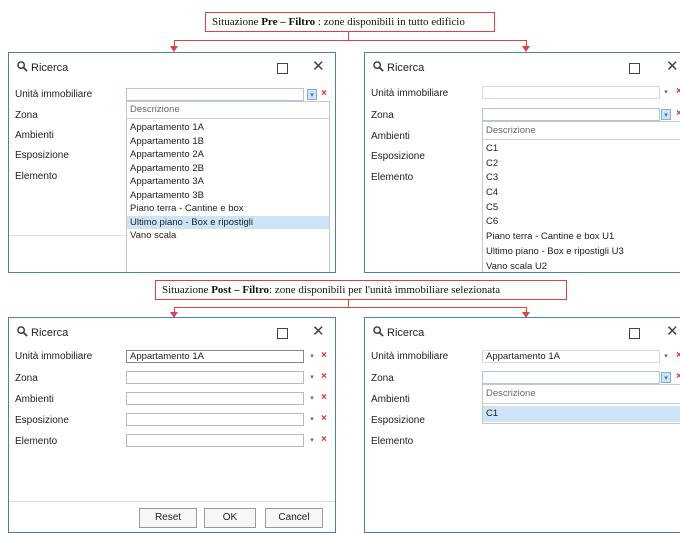 The image size is (680, 533). Describe the element at coordinates (215, 398) in the screenshot. I see `ambienti-combo` at that location.